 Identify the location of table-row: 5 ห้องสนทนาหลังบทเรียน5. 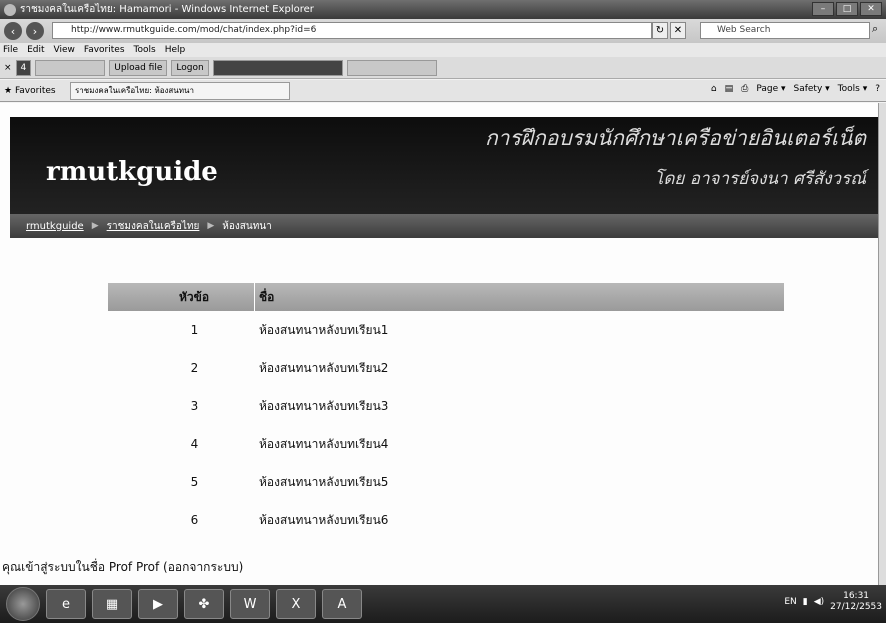
(446, 482).